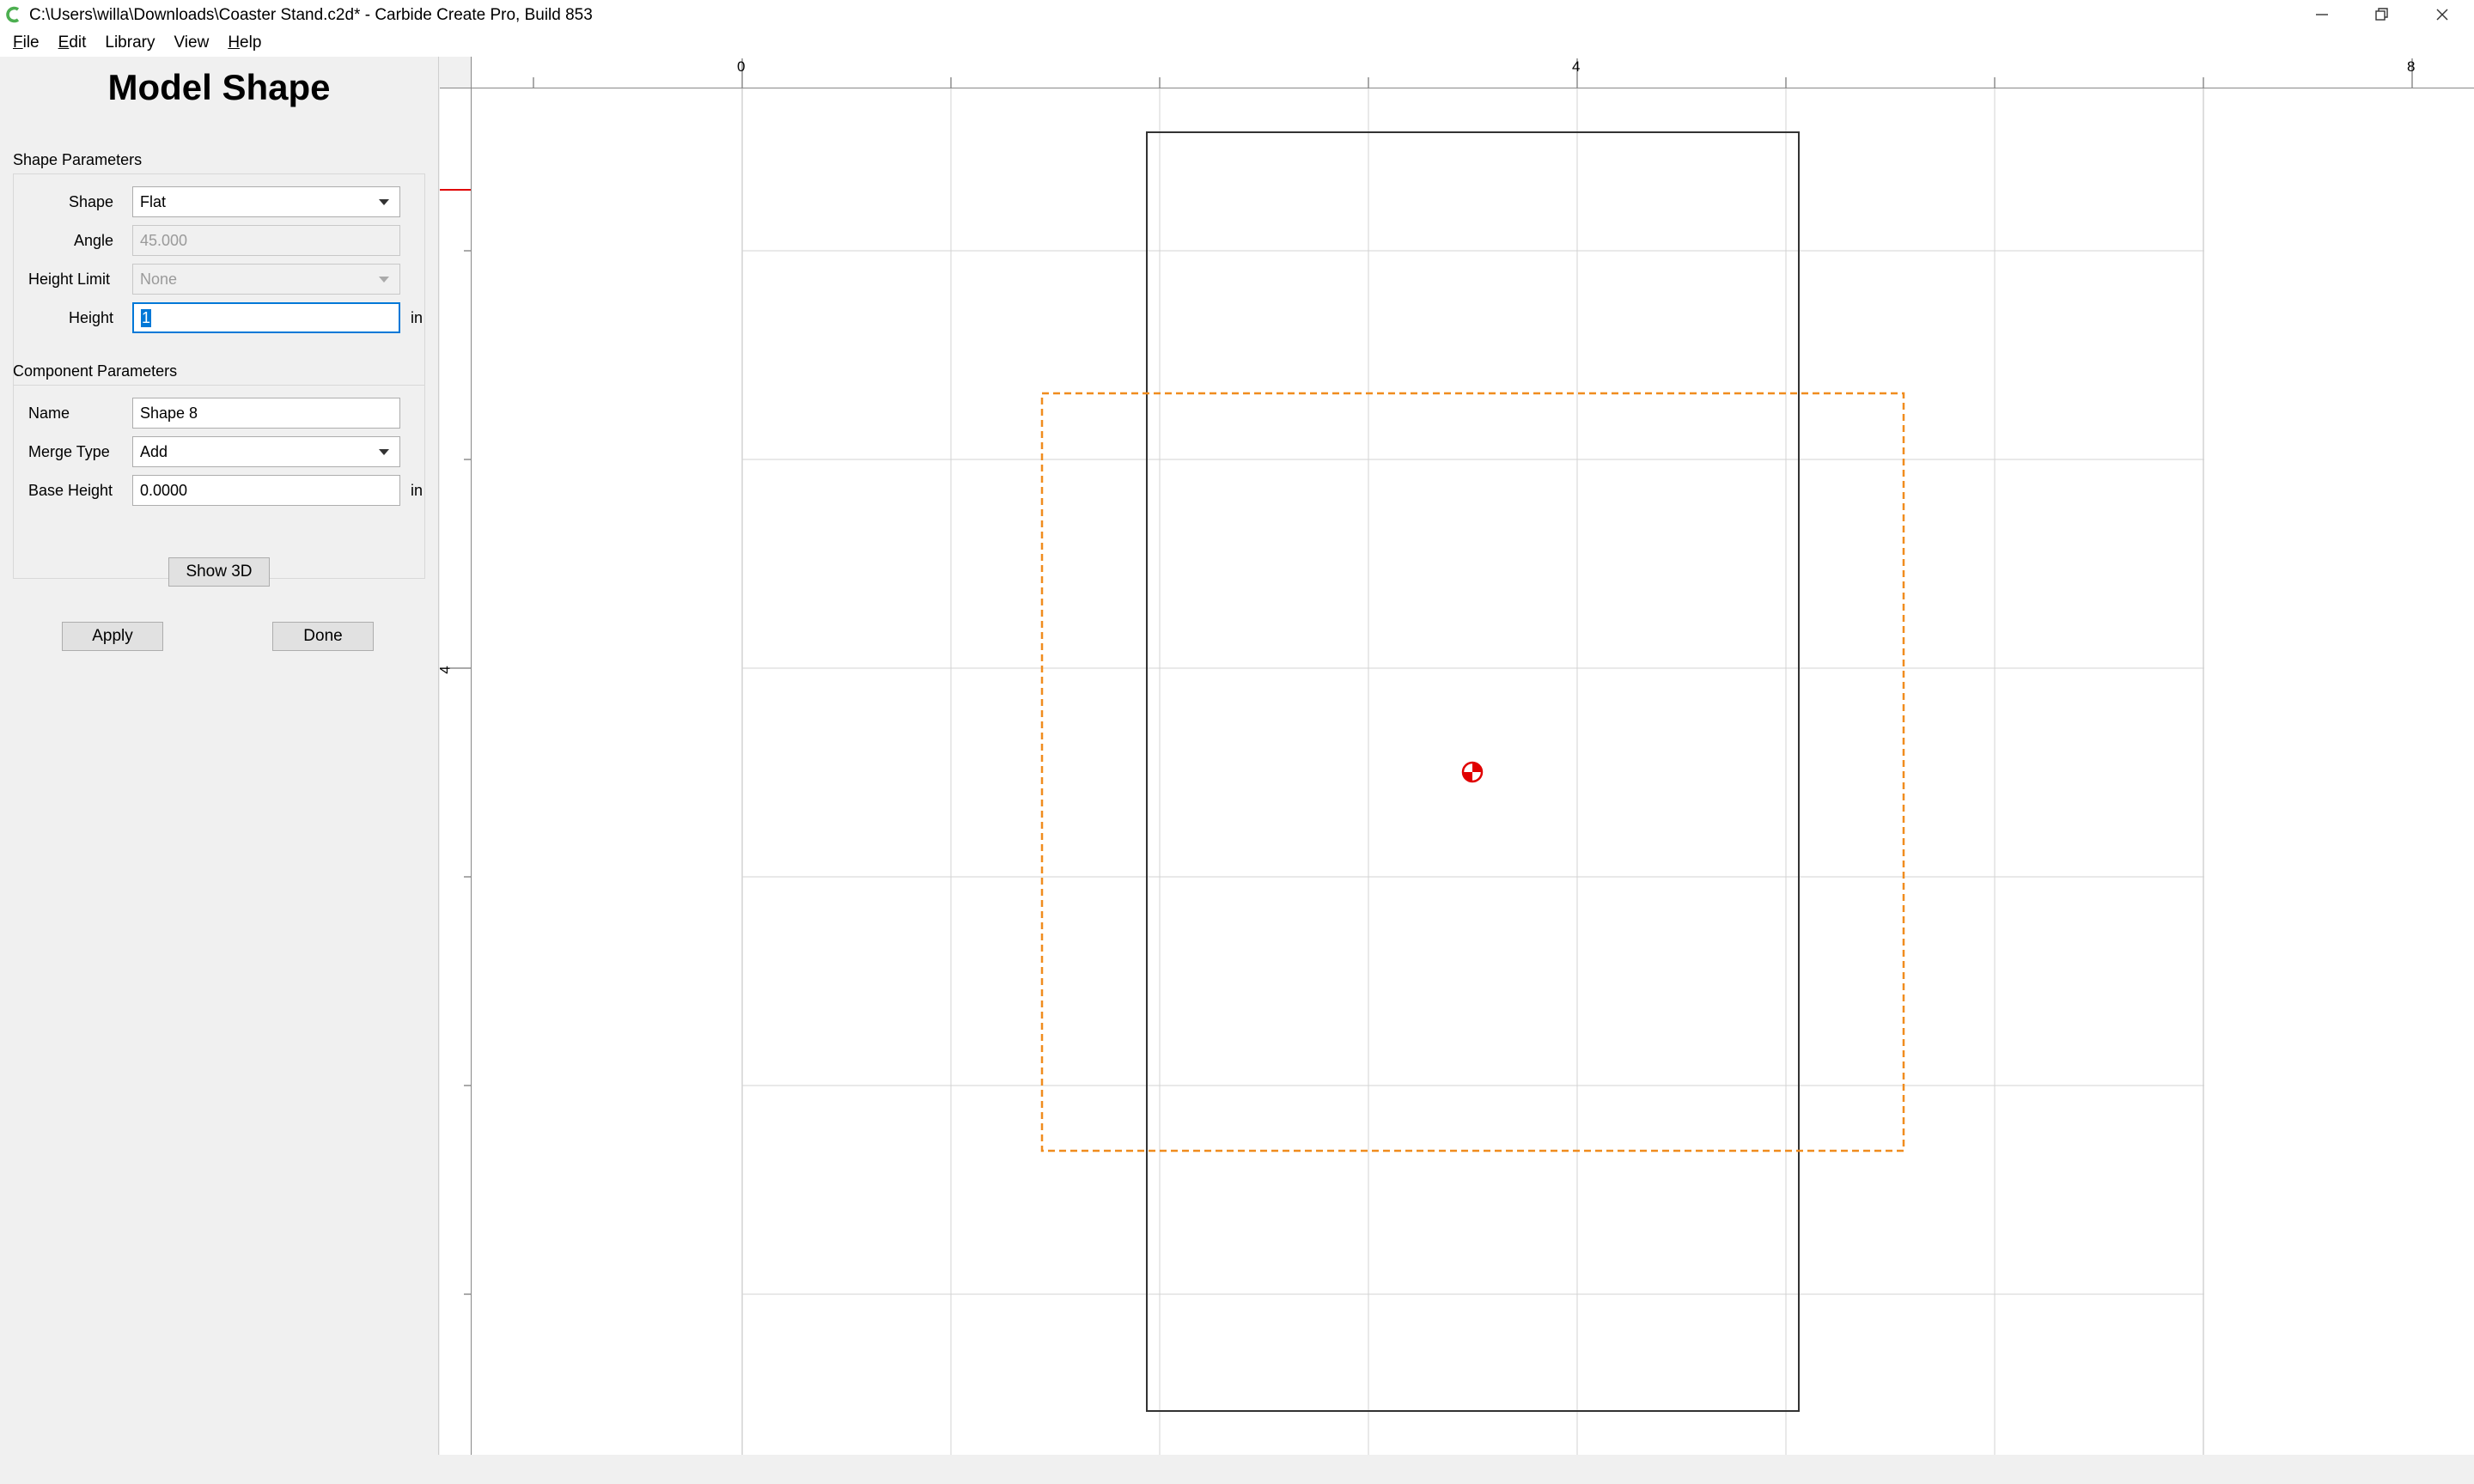 Image resolution: width=2474 pixels, height=1484 pixels. I want to click on horizontal-ruler: 0 4 8, so click(1457, 72).